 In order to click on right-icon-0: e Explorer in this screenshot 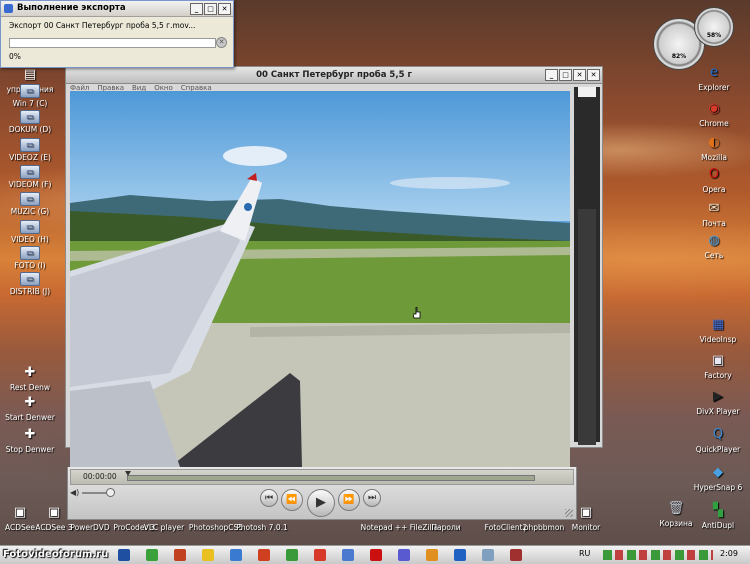, I will do `click(714, 78)`.